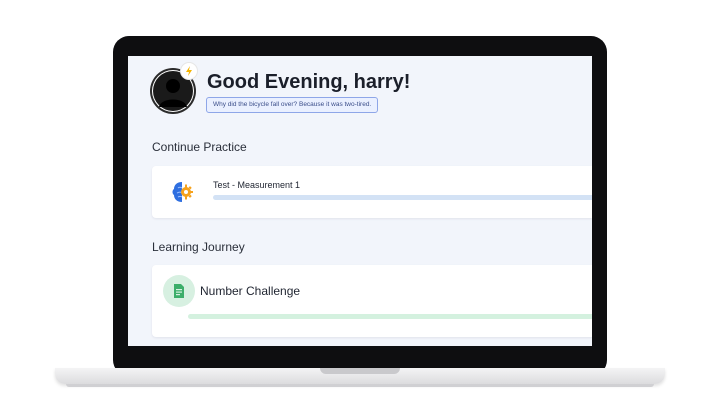 The image size is (720, 420). I want to click on document-icon, so click(179, 291).